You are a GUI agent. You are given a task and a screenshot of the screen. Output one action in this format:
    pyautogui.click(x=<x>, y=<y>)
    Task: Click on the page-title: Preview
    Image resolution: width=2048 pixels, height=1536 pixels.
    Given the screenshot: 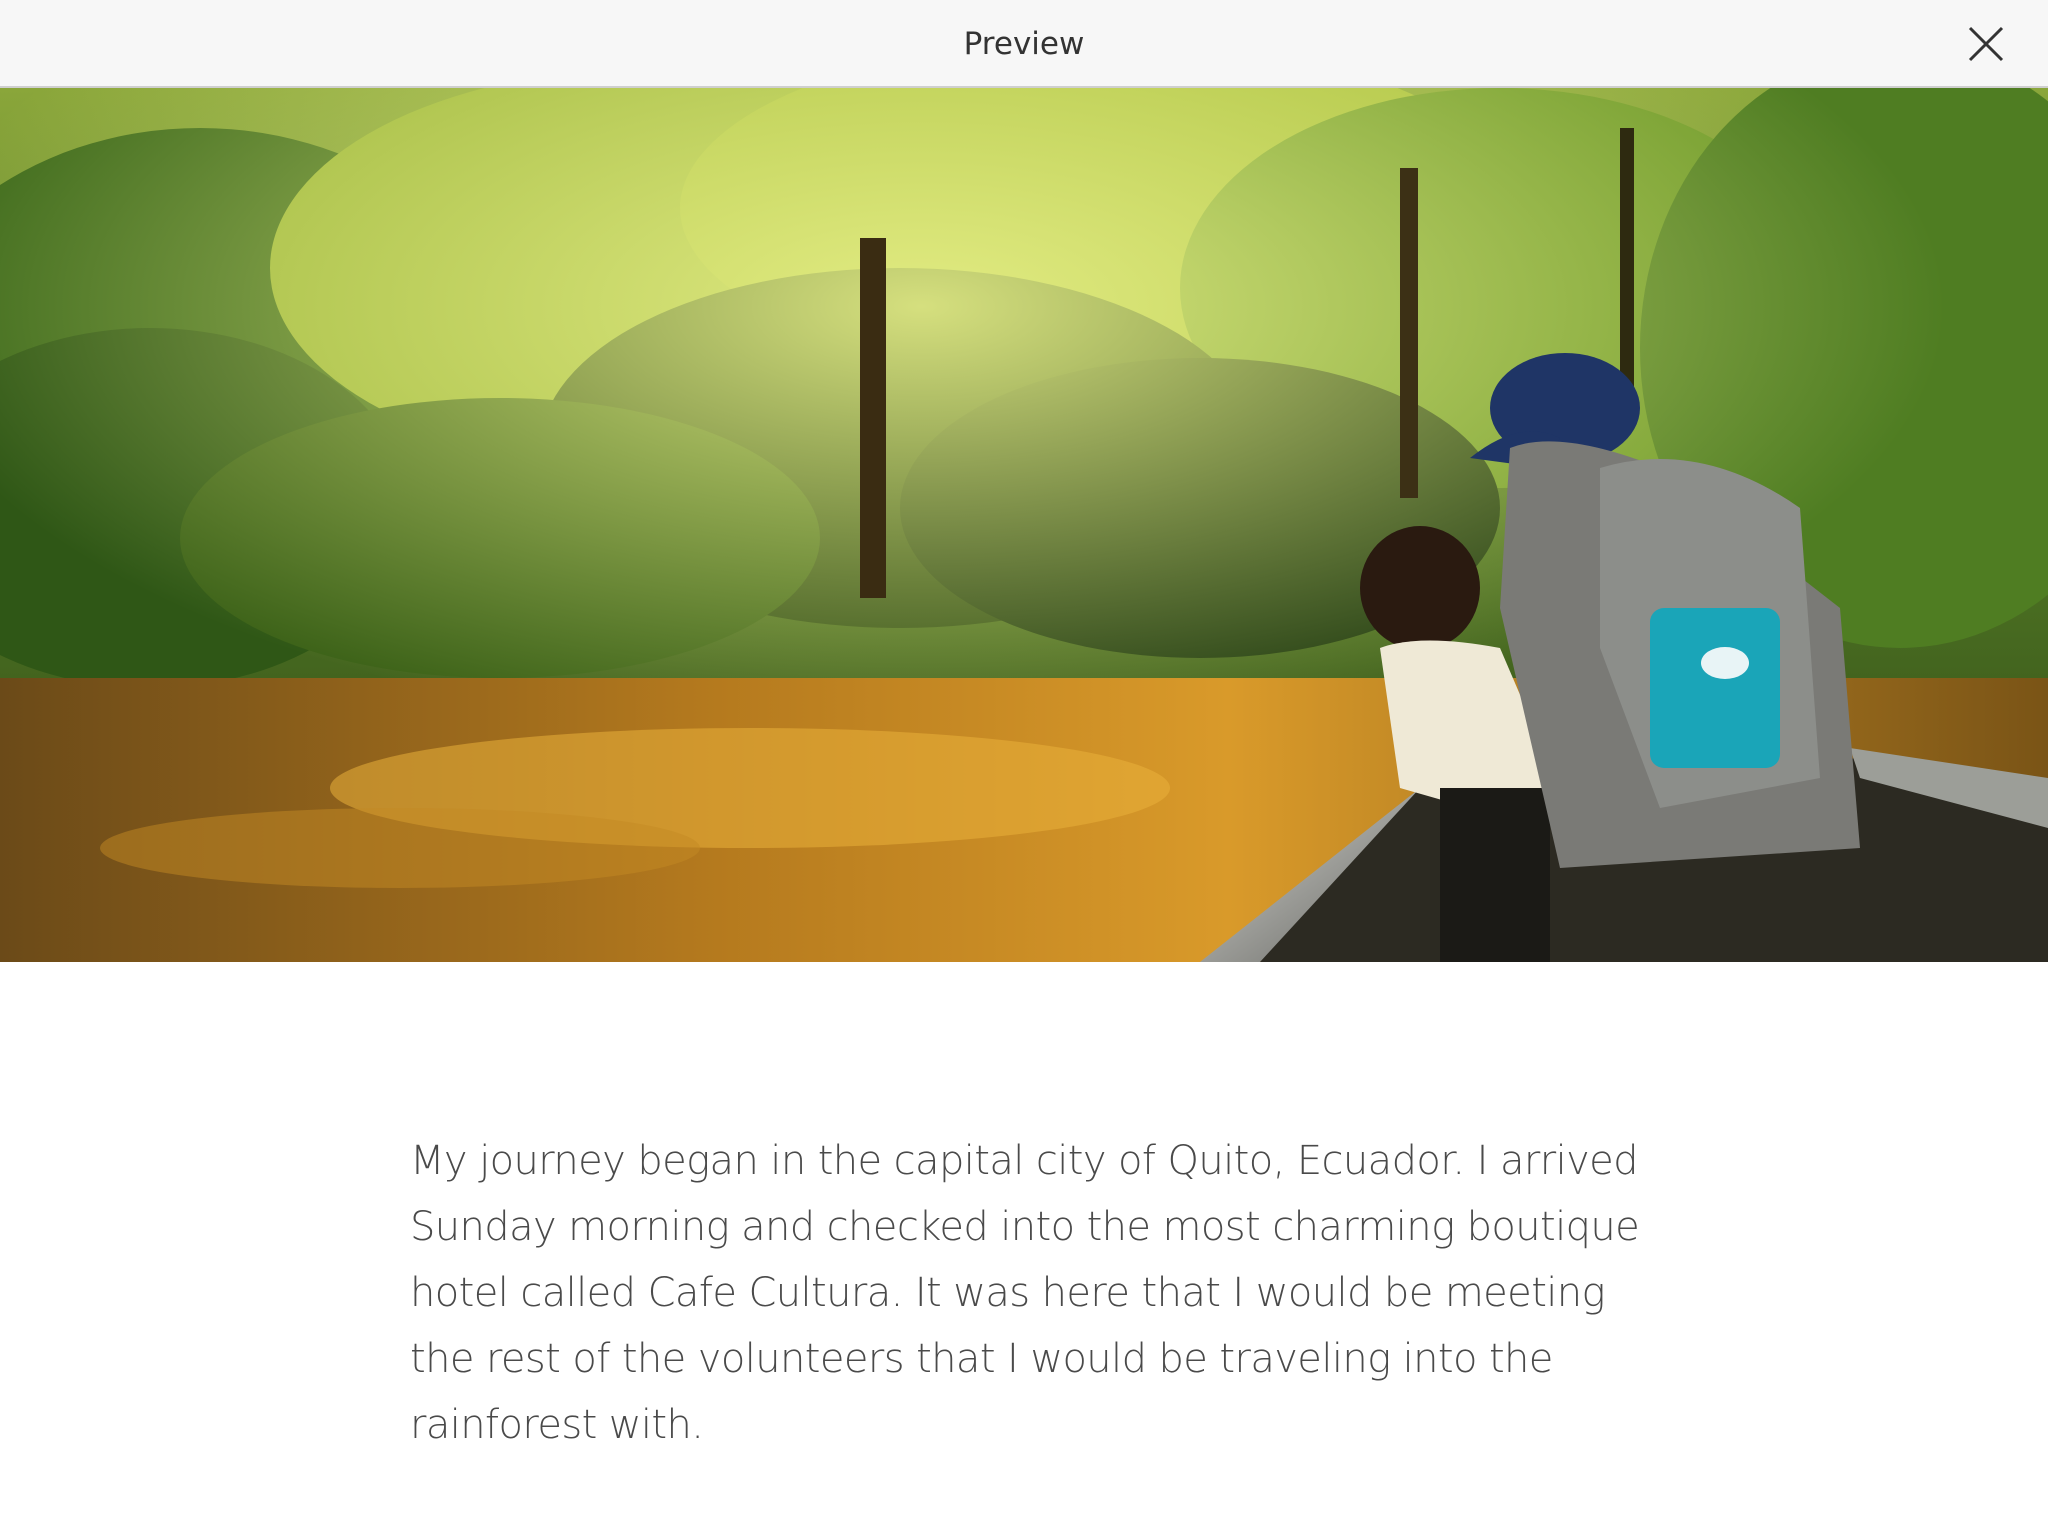 What is the action you would take?
    pyautogui.click(x=1024, y=44)
    